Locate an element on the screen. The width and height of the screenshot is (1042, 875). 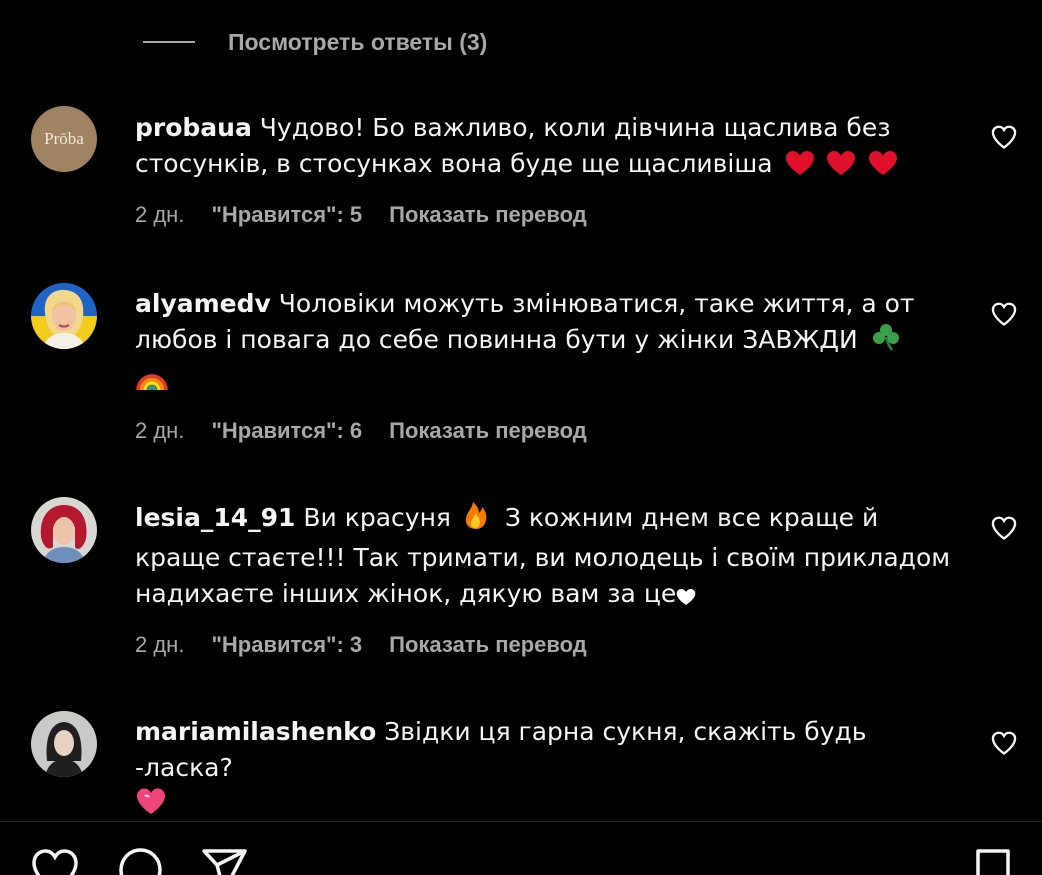
comment-text: Ви красуня is located at coordinates (377, 517).